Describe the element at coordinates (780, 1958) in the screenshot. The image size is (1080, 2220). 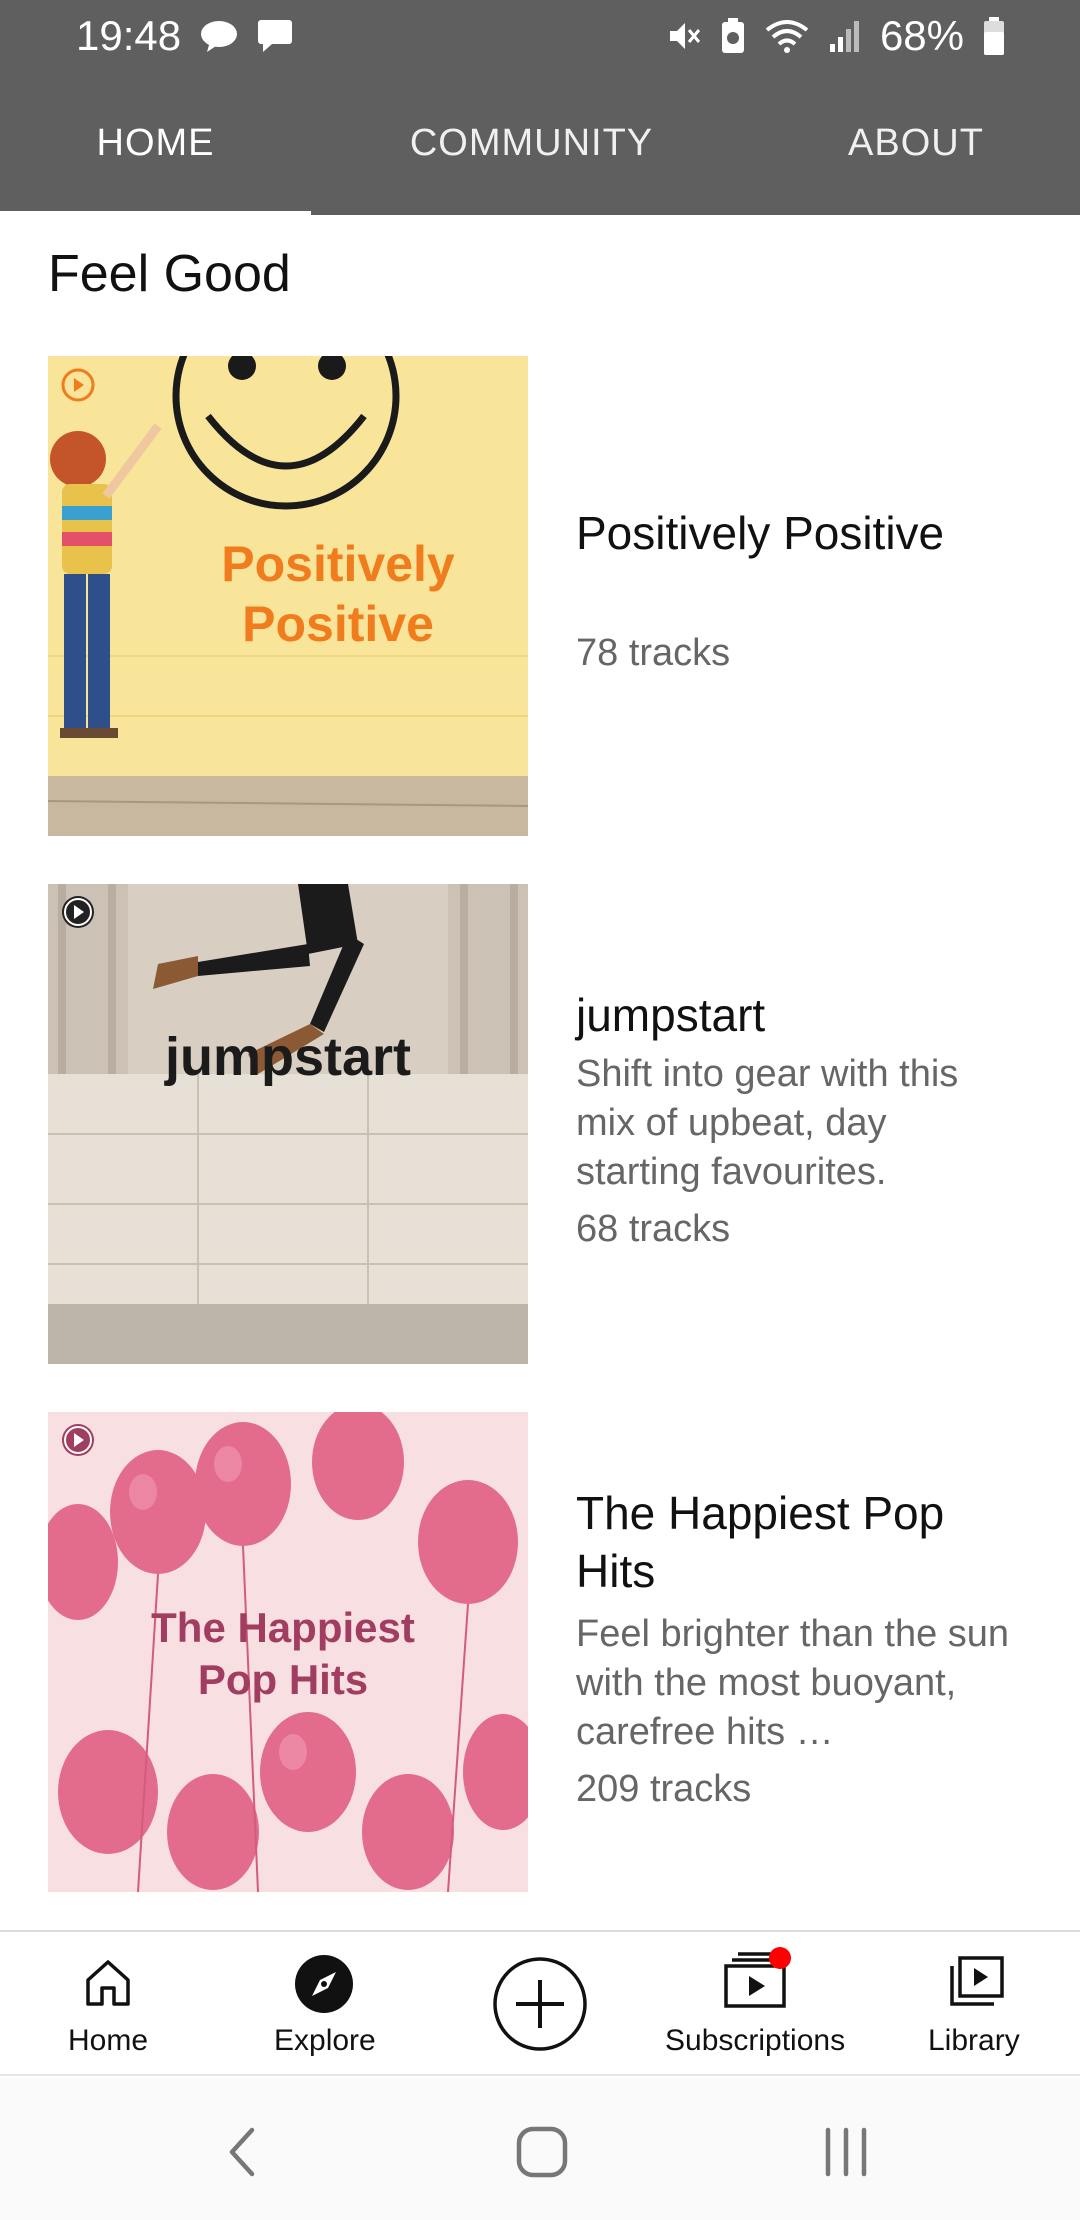
I see `notification-dot` at that location.